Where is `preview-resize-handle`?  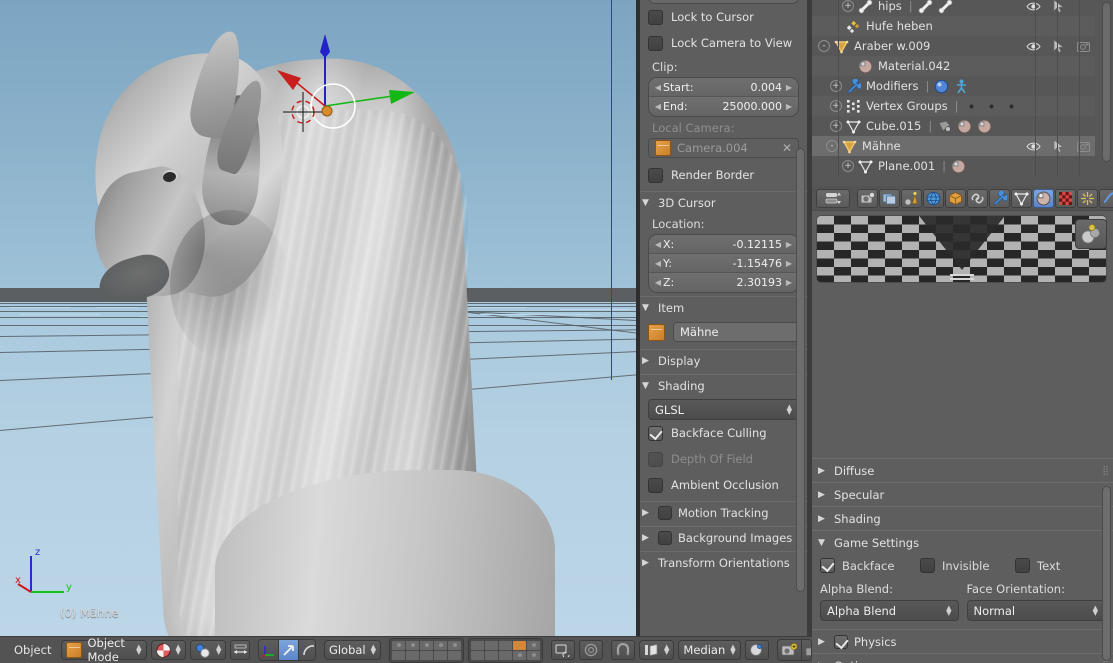 preview-resize-handle is located at coordinates (961, 277).